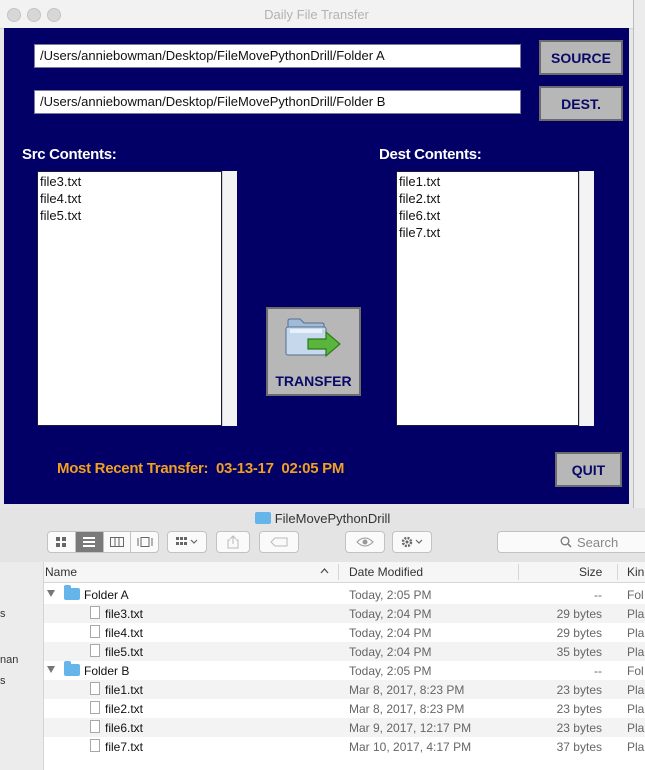 The width and height of the screenshot is (645, 770). I want to click on file-row: file3.txt Today, 2:04 PM 29 bytes Pla, so click(344, 613).